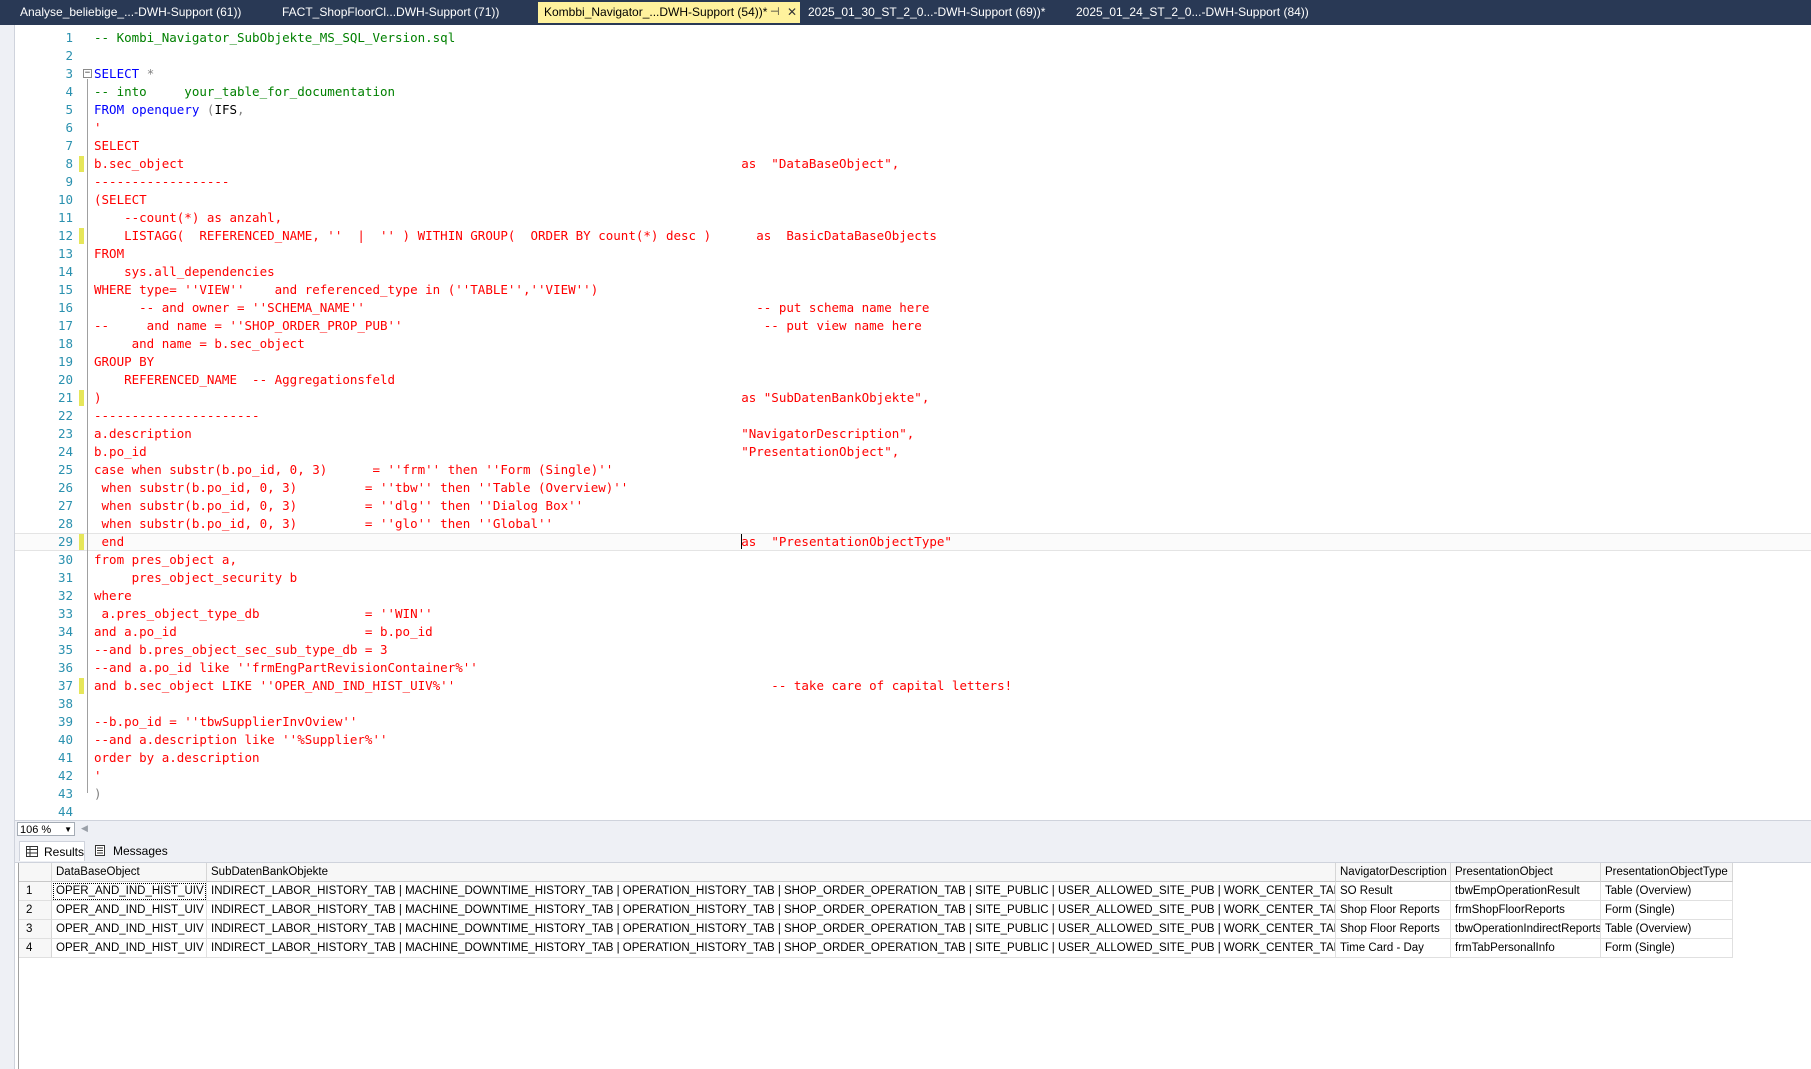 Image resolution: width=1811 pixels, height=1069 pixels. I want to click on code-line: 41 order by a.description, so click(913, 758).